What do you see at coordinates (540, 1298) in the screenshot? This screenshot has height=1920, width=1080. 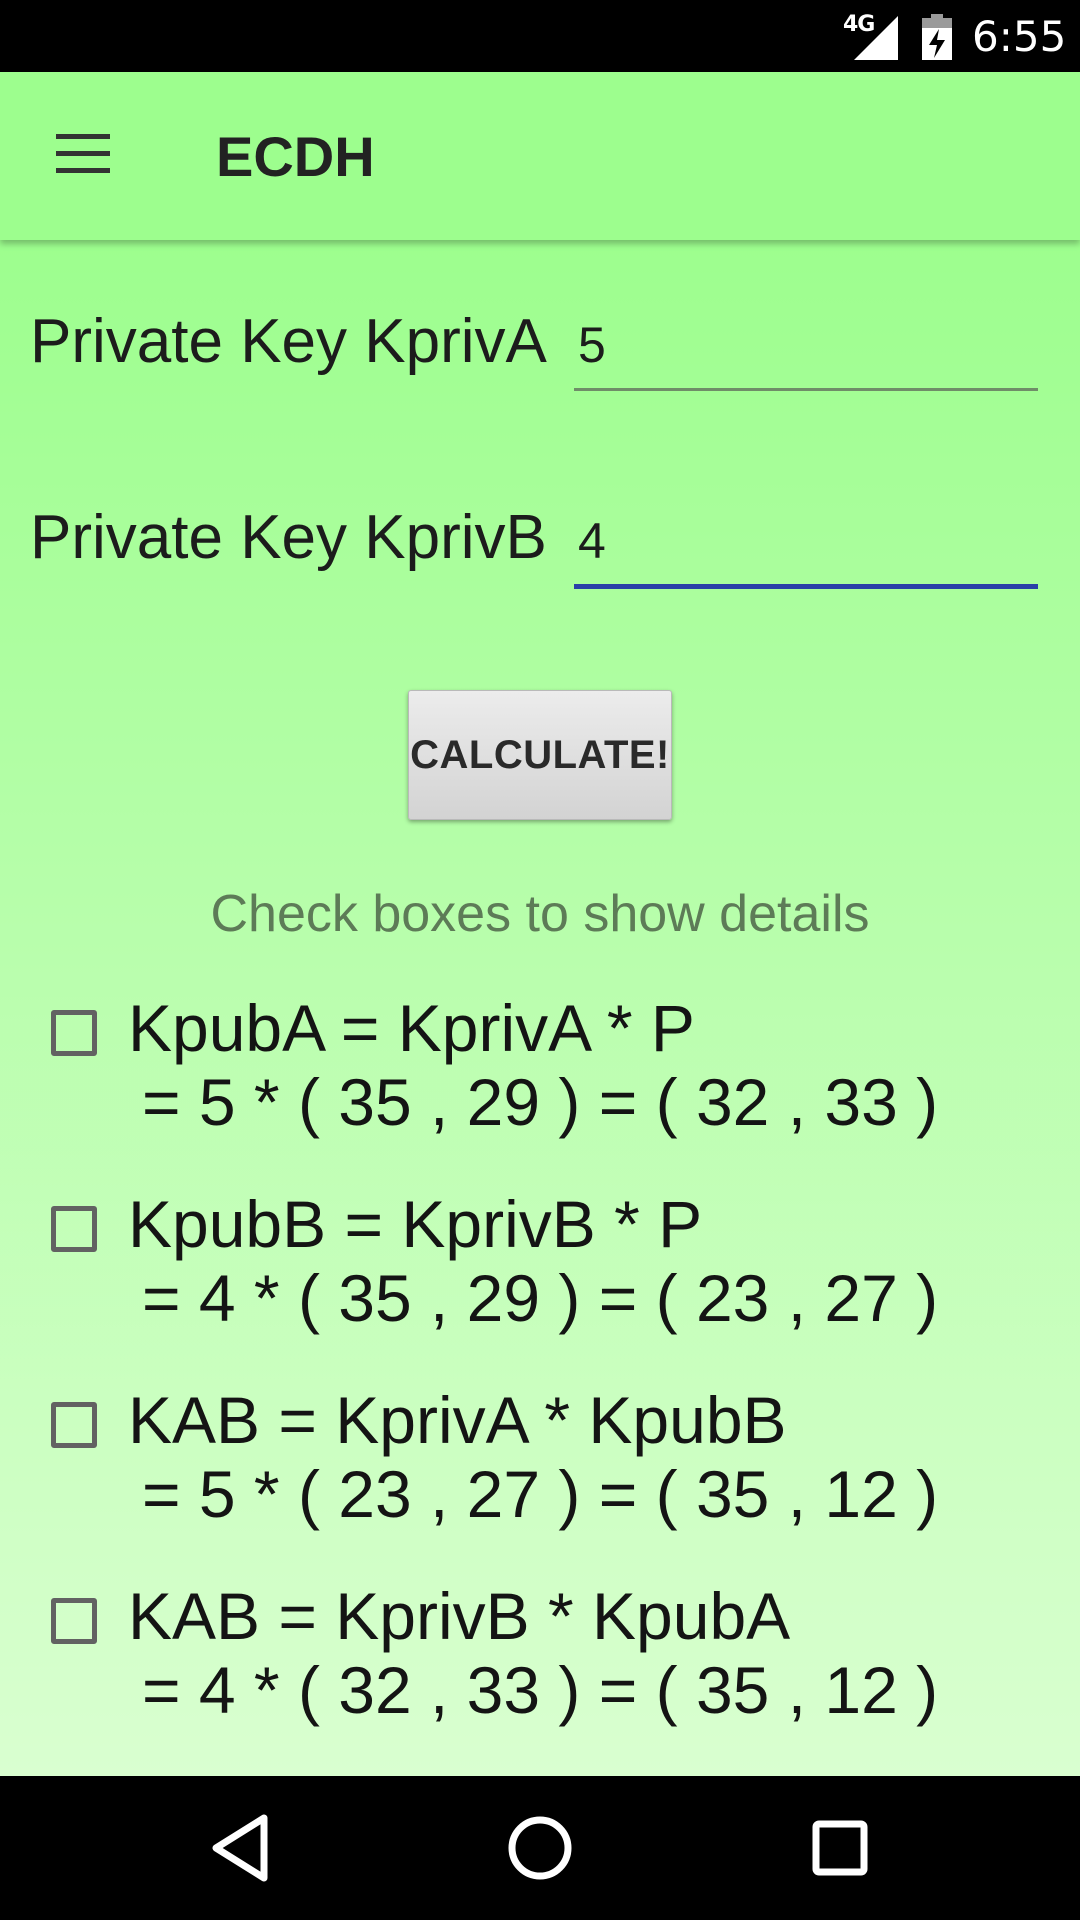 I see `detail-result: = 4 * ( 35 , 29 ) = ( 23 , 27 )` at bounding box center [540, 1298].